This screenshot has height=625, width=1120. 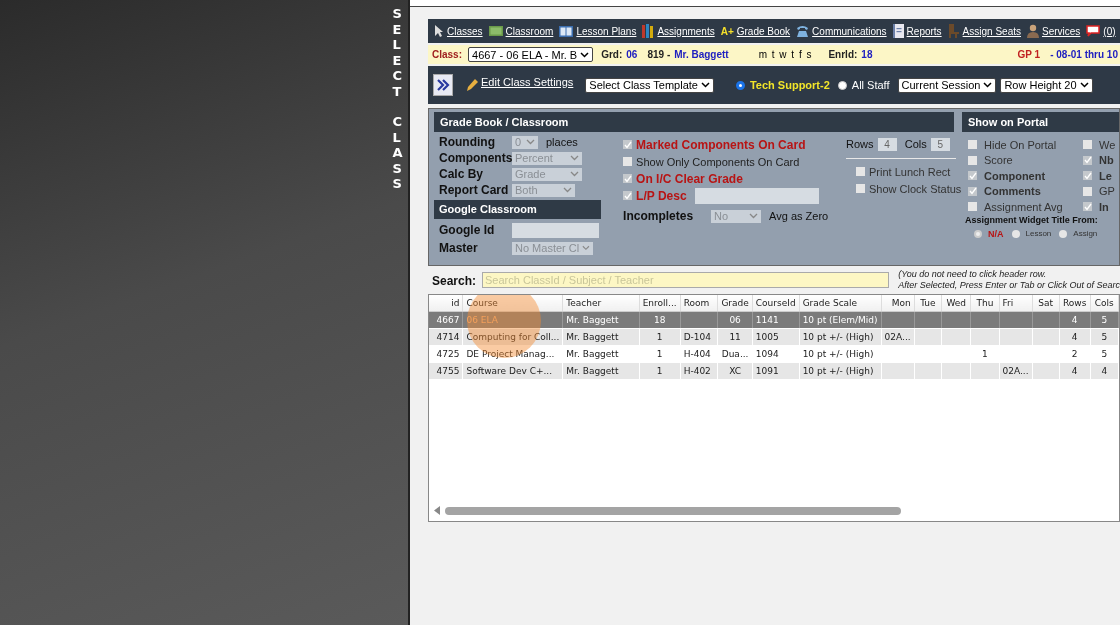 I want to click on nav-link: Services, so click(x=1054, y=31).